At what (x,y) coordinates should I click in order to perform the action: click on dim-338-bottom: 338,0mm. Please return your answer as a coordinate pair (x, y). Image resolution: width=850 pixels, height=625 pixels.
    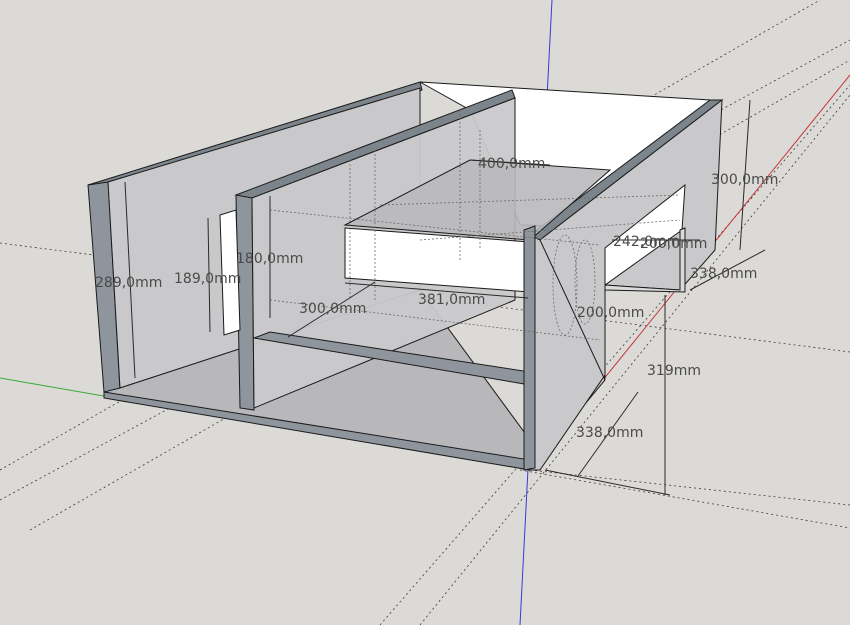
    Looking at the image, I should click on (609, 433).